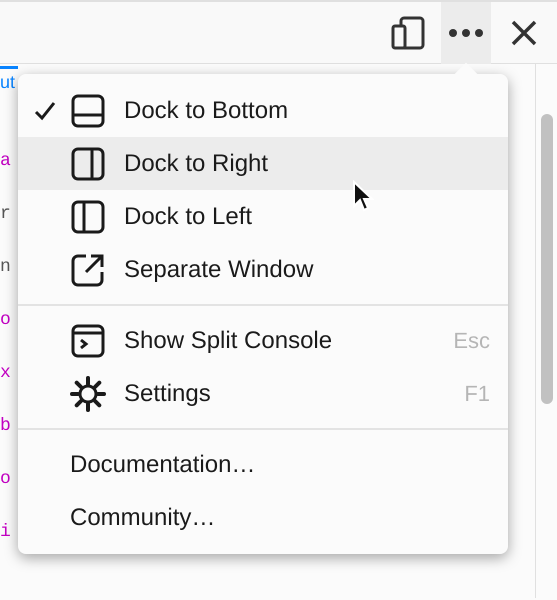 The width and height of the screenshot is (557, 600). Describe the element at coordinates (546, 259) in the screenshot. I see `scrollbar-thumb` at that location.